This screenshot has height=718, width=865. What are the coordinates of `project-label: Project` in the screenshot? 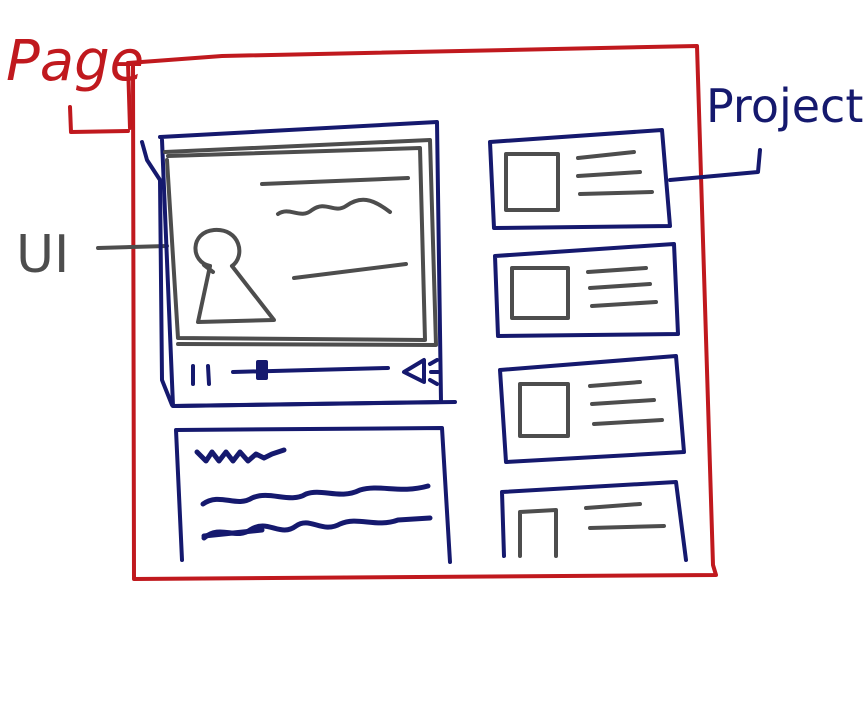 It's located at (784, 106).